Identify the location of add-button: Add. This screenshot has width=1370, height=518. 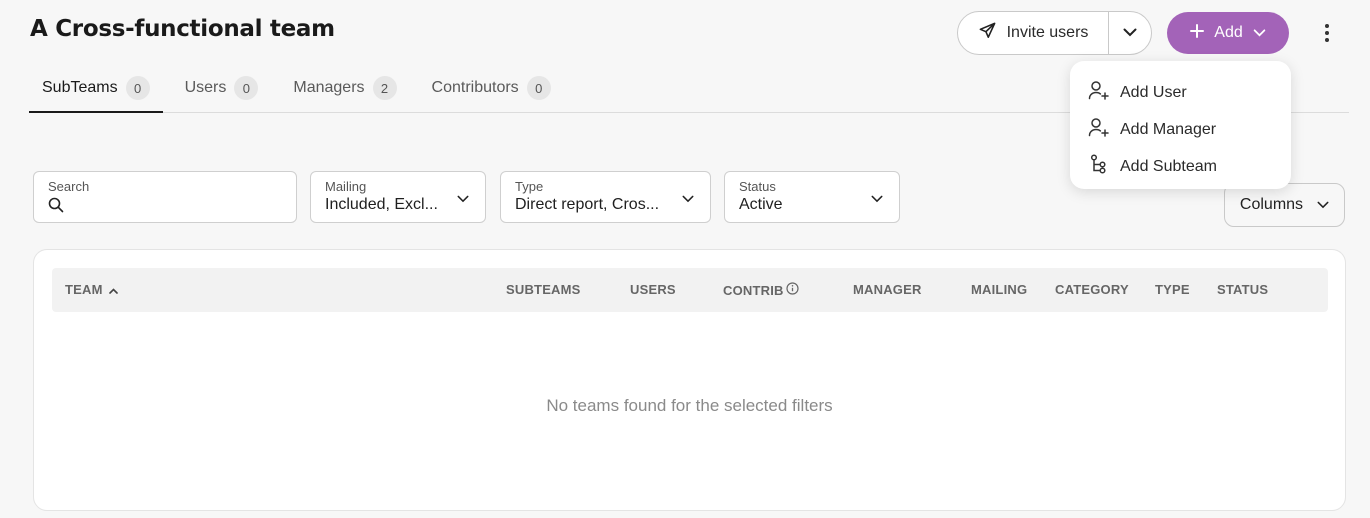
(1228, 33).